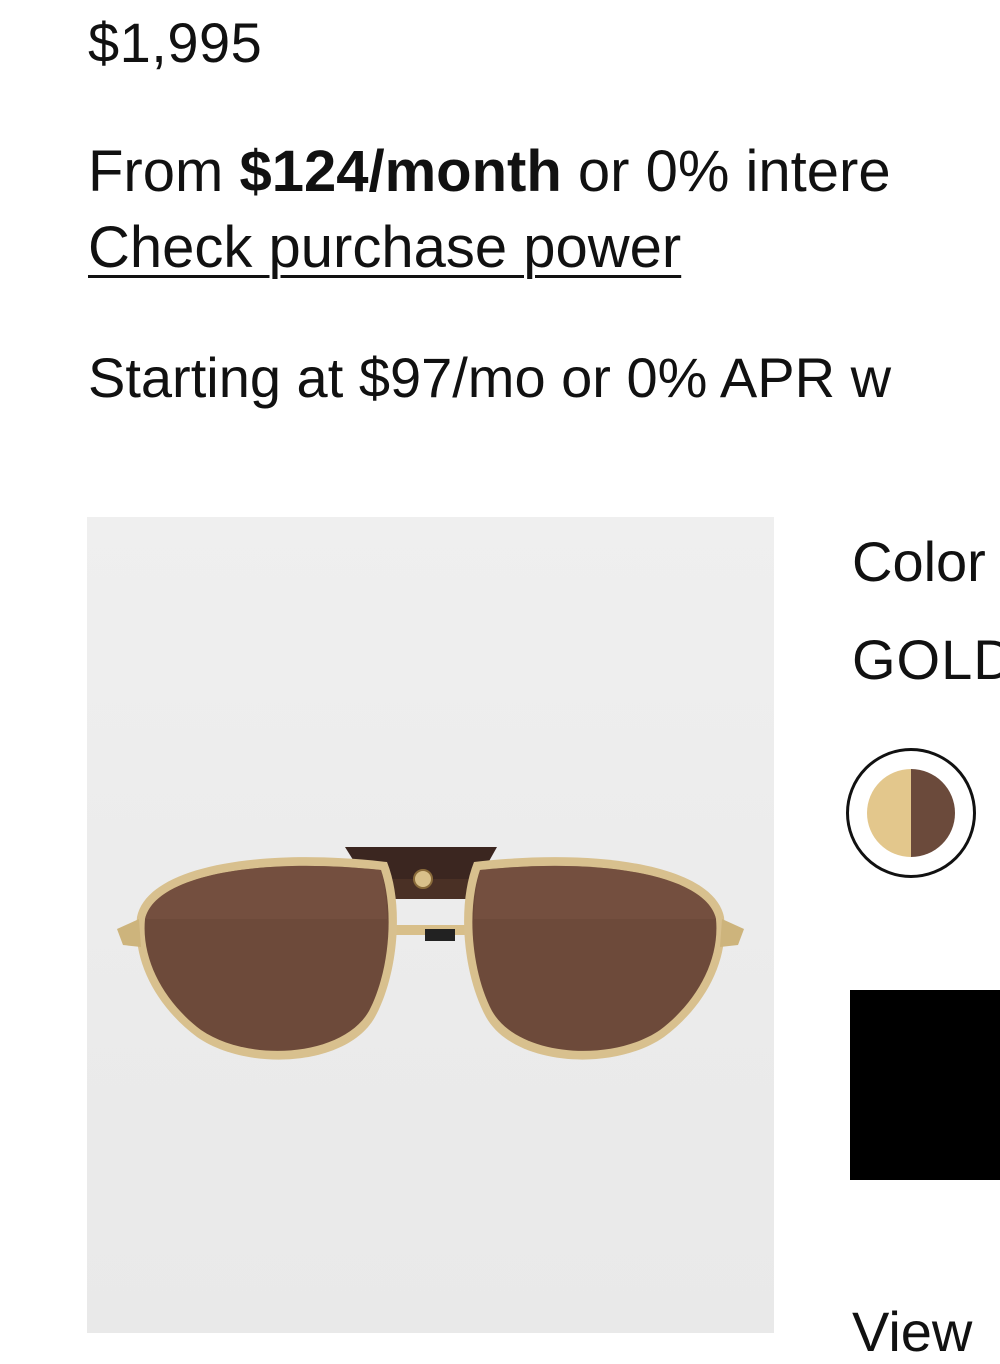 The image size is (1000, 1364). Describe the element at coordinates (889, 813) in the screenshot. I see `swatch-gold-half` at that location.